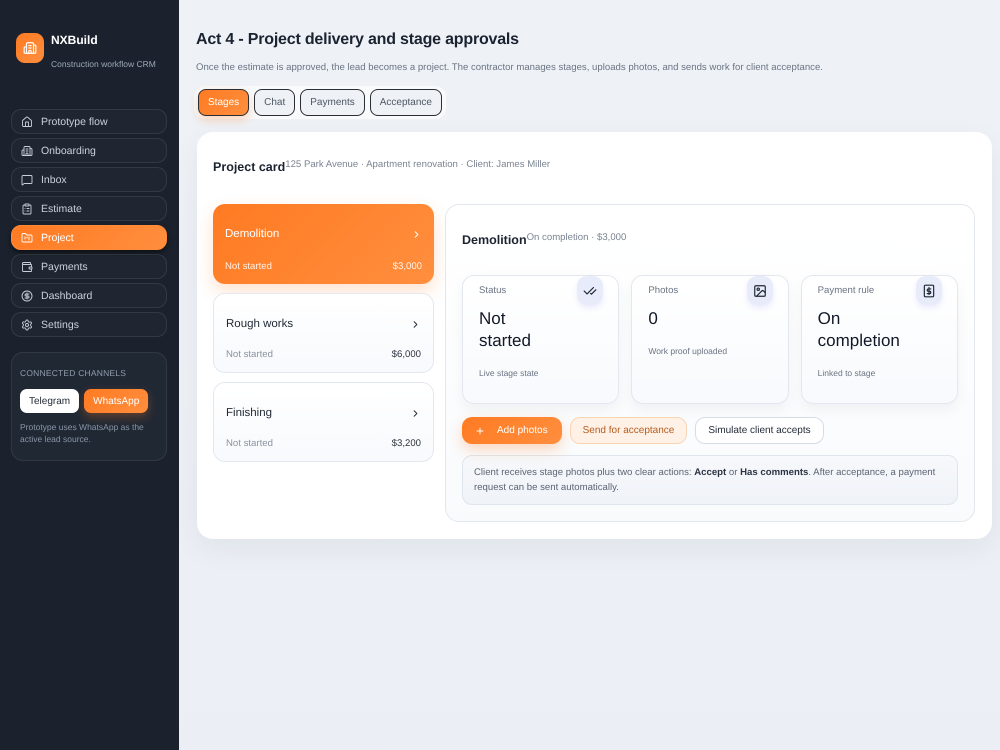 The image size is (1000, 750). What do you see at coordinates (260, 324) in the screenshot?
I see `stage-name: Rough works` at bounding box center [260, 324].